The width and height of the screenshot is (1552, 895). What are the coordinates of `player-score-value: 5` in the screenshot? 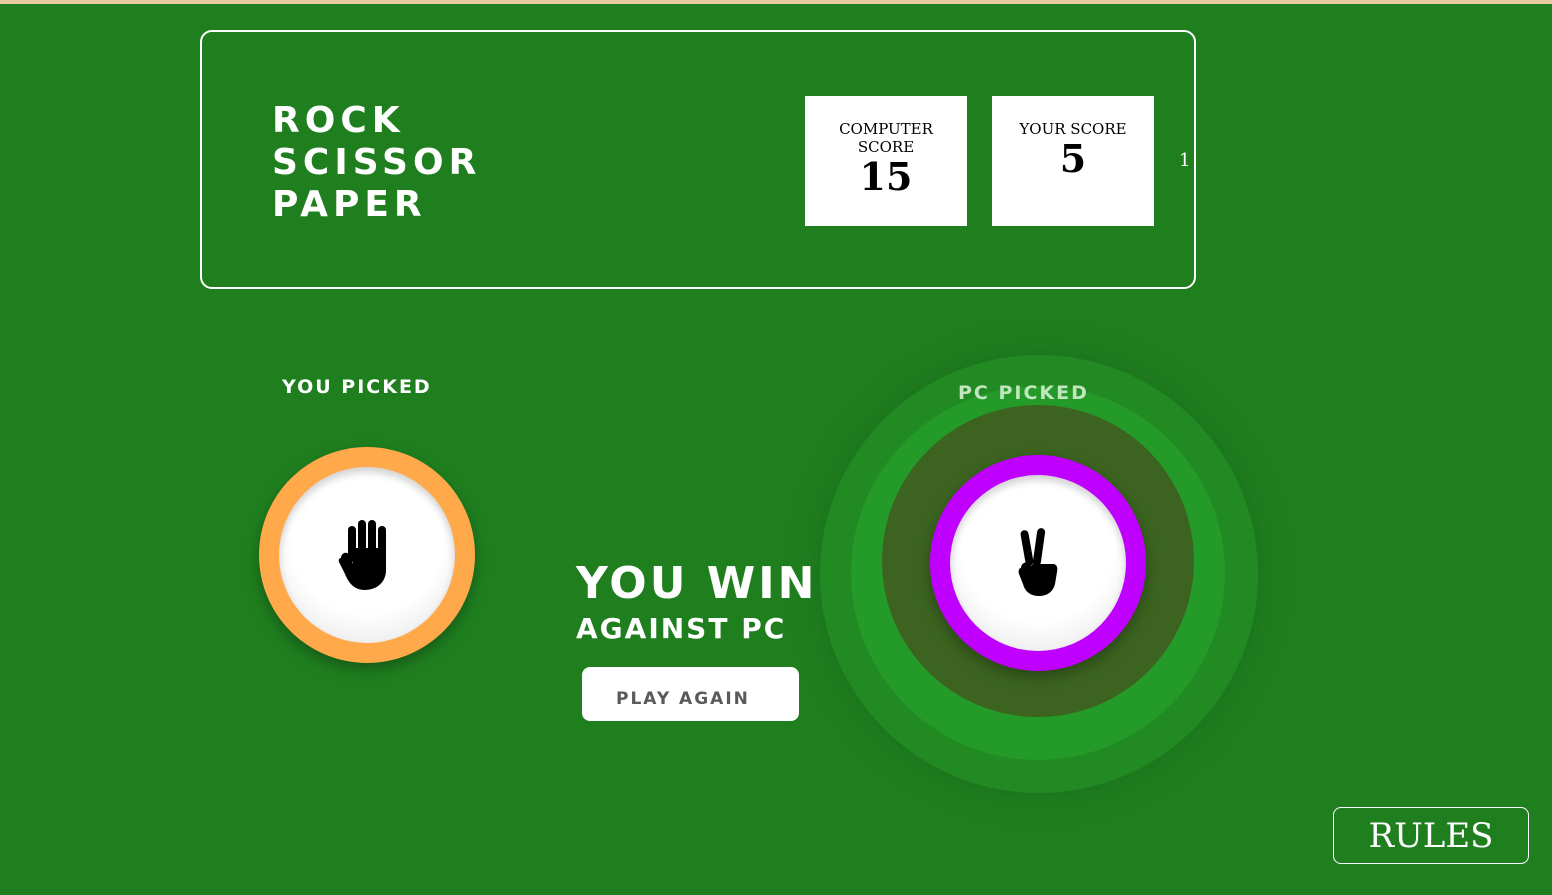 It's located at (1073, 158).